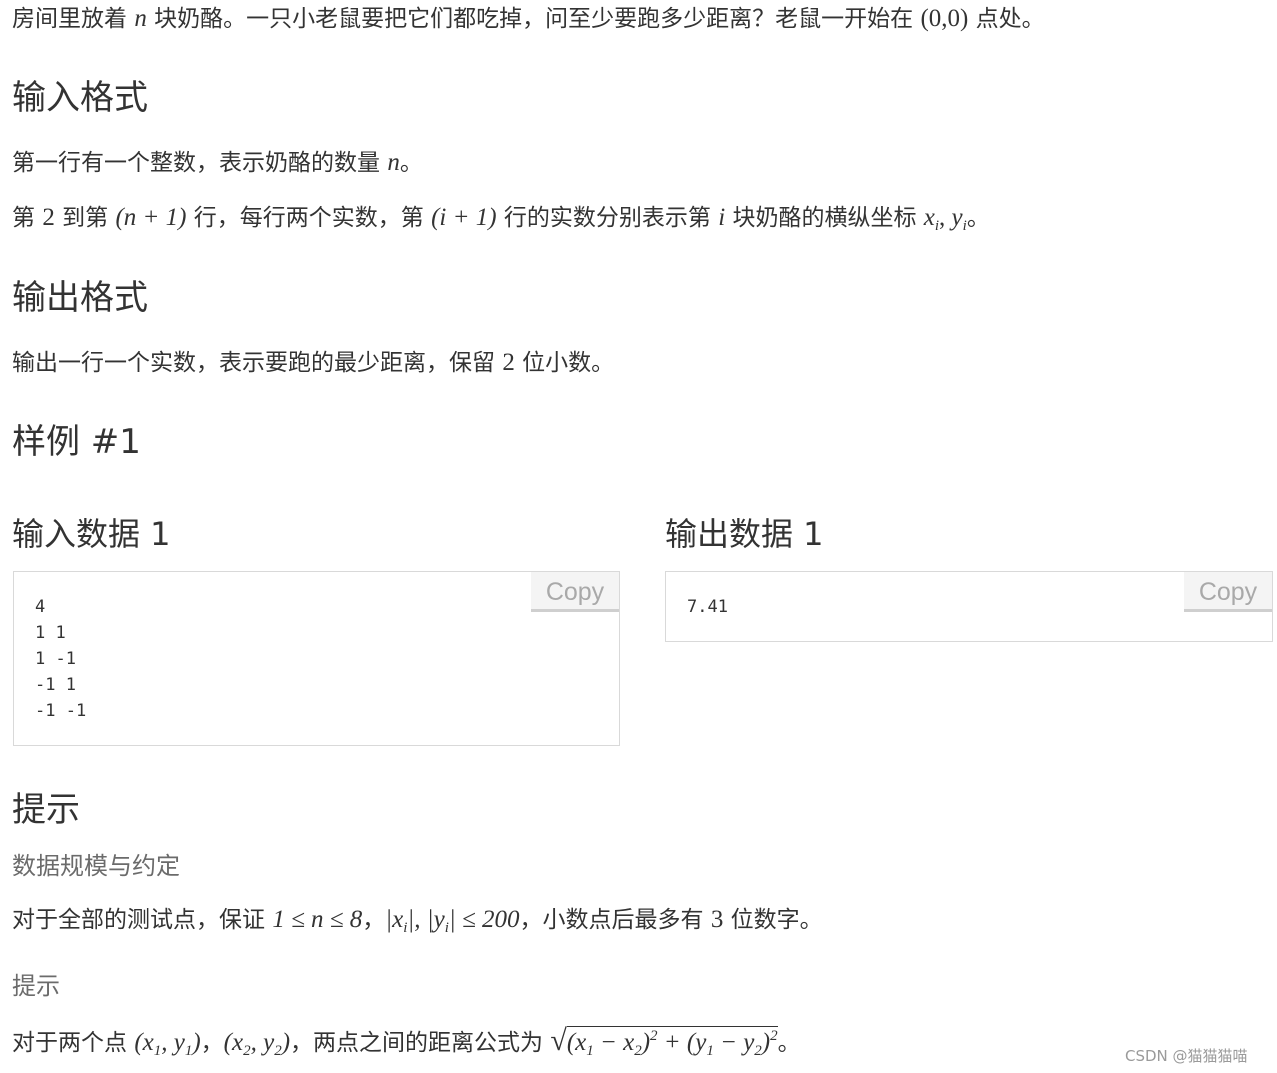 The height and width of the screenshot is (1073, 1277). What do you see at coordinates (776, 920) in the screenshot?
I see `text: 位数字。` at bounding box center [776, 920].